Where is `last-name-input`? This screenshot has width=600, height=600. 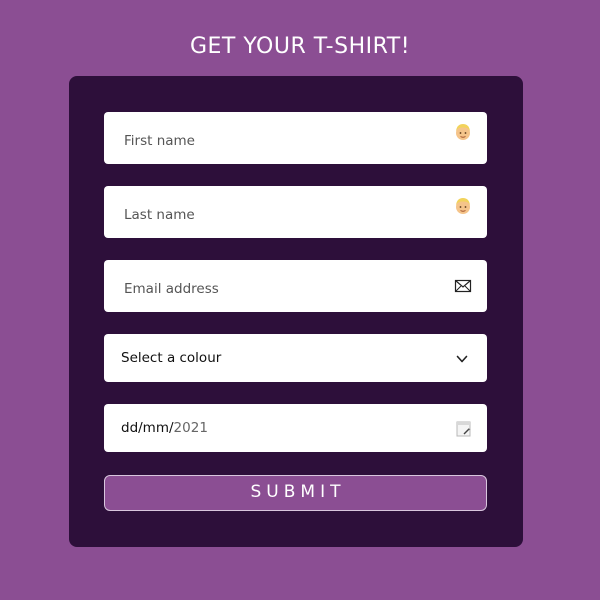 last-name-input is located at coordinates (295, 212).